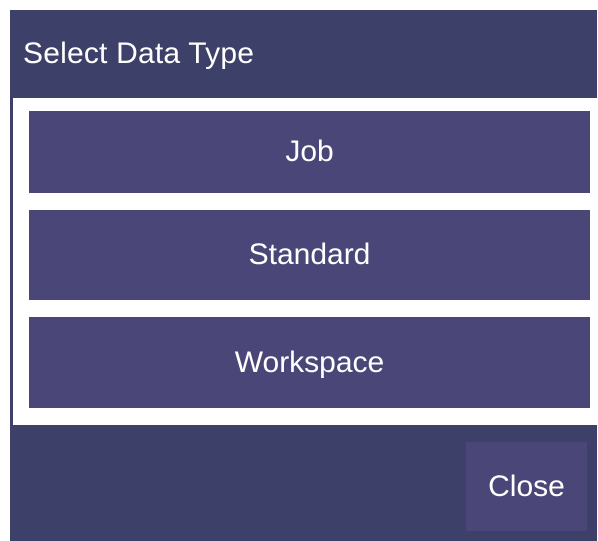 The height and width of the screenshot is (541, 598). I want to click on close-button-label: Close, so click(526, 486).